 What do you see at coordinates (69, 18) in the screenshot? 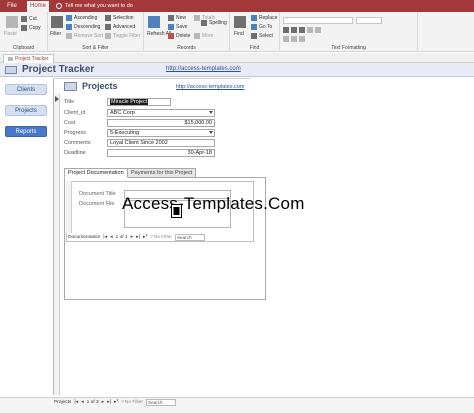
I see `sort-ascending-icon` at bounding box center [69, 18].